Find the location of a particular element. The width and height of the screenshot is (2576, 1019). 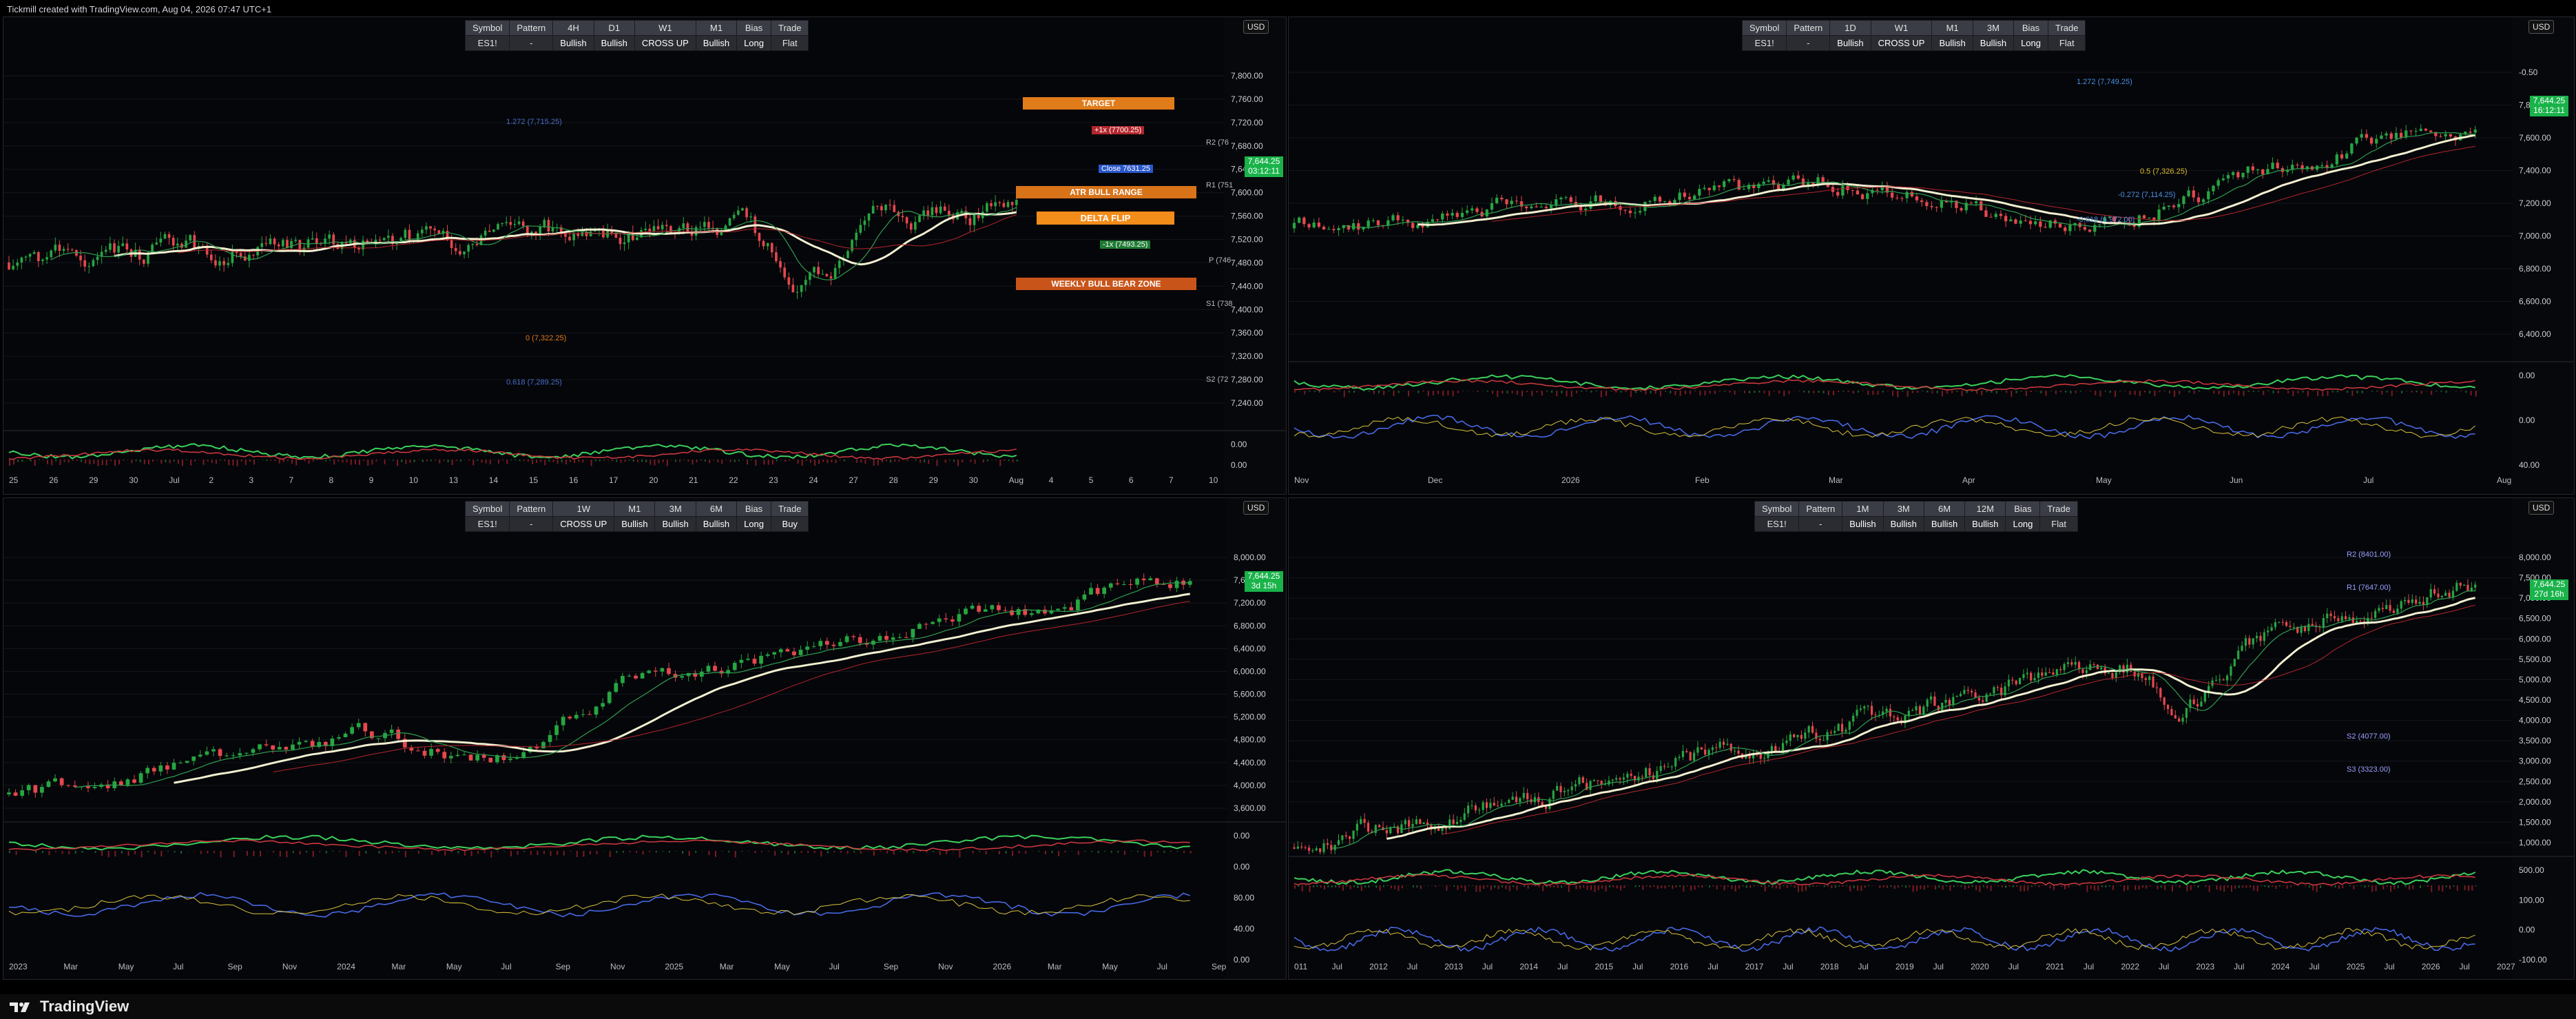

signal-cell-3m: Bullish is located at coordinates (1903, 524).